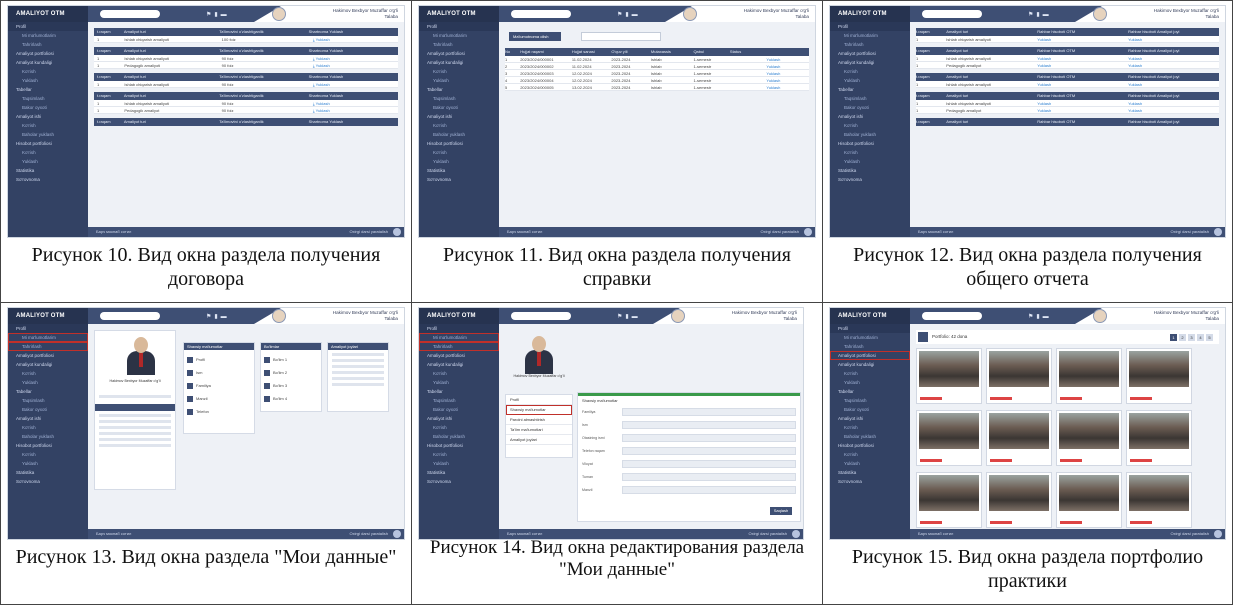 The width and height of the screenshot is (1233, 605). What do you see at coordinates (539, 410) in the screenshot?
I see `edit-menu-item: Shaxsiy ma'lumotlar` at bounding box center [539, 410].